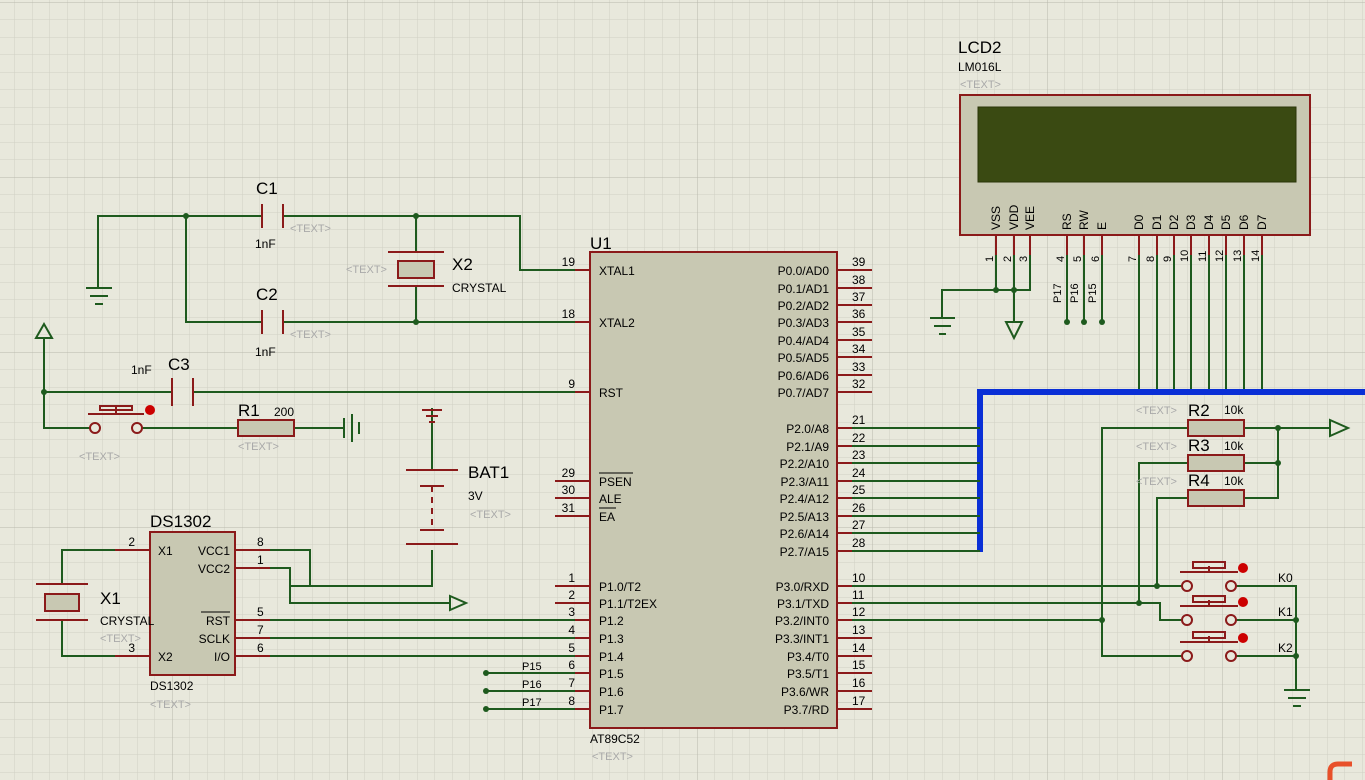 The width and height of the screenshot is (1365, 780). Describe the element at coordinates (265, 352) in the screenshot. I see `c2-value: 1nF` at that location.